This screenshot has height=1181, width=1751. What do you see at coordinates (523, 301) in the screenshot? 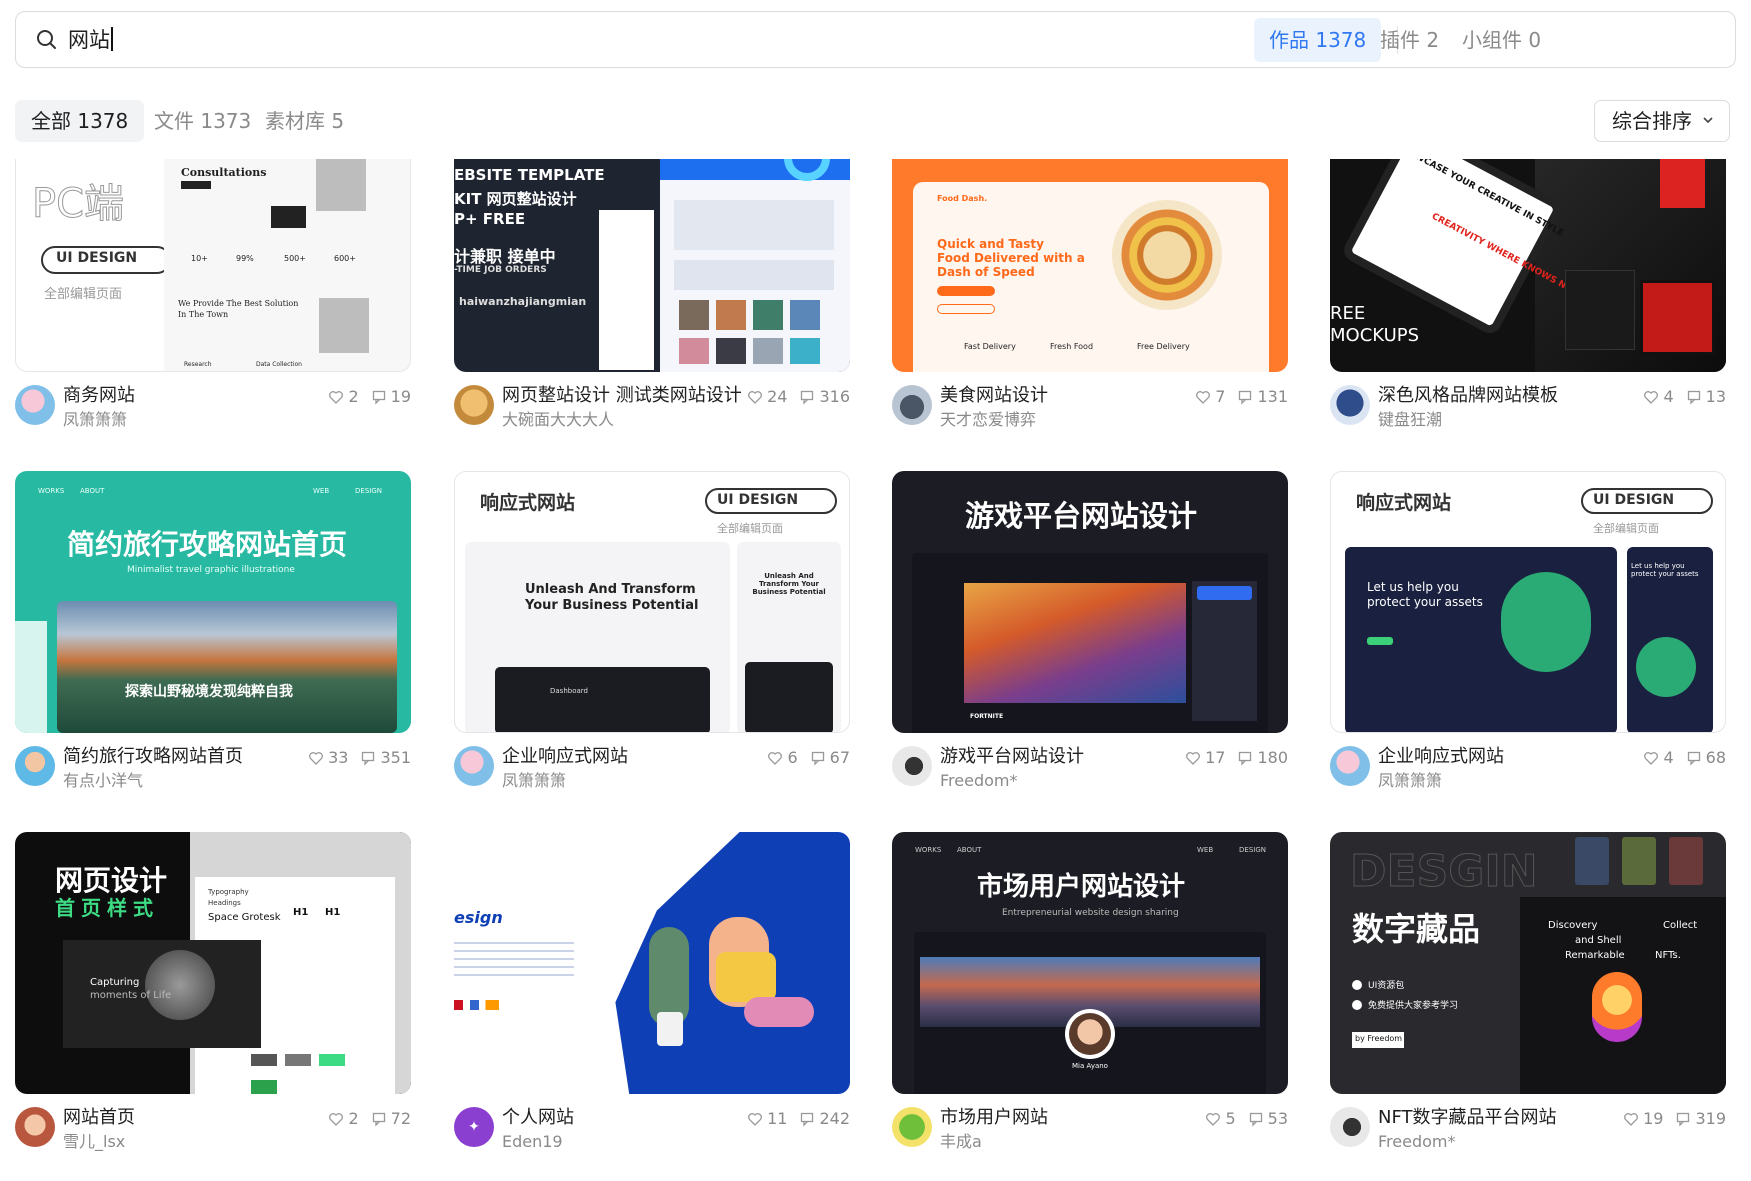
I see `thumb-text: haiwanzhajiangmian` at bounding box center [523, 301].